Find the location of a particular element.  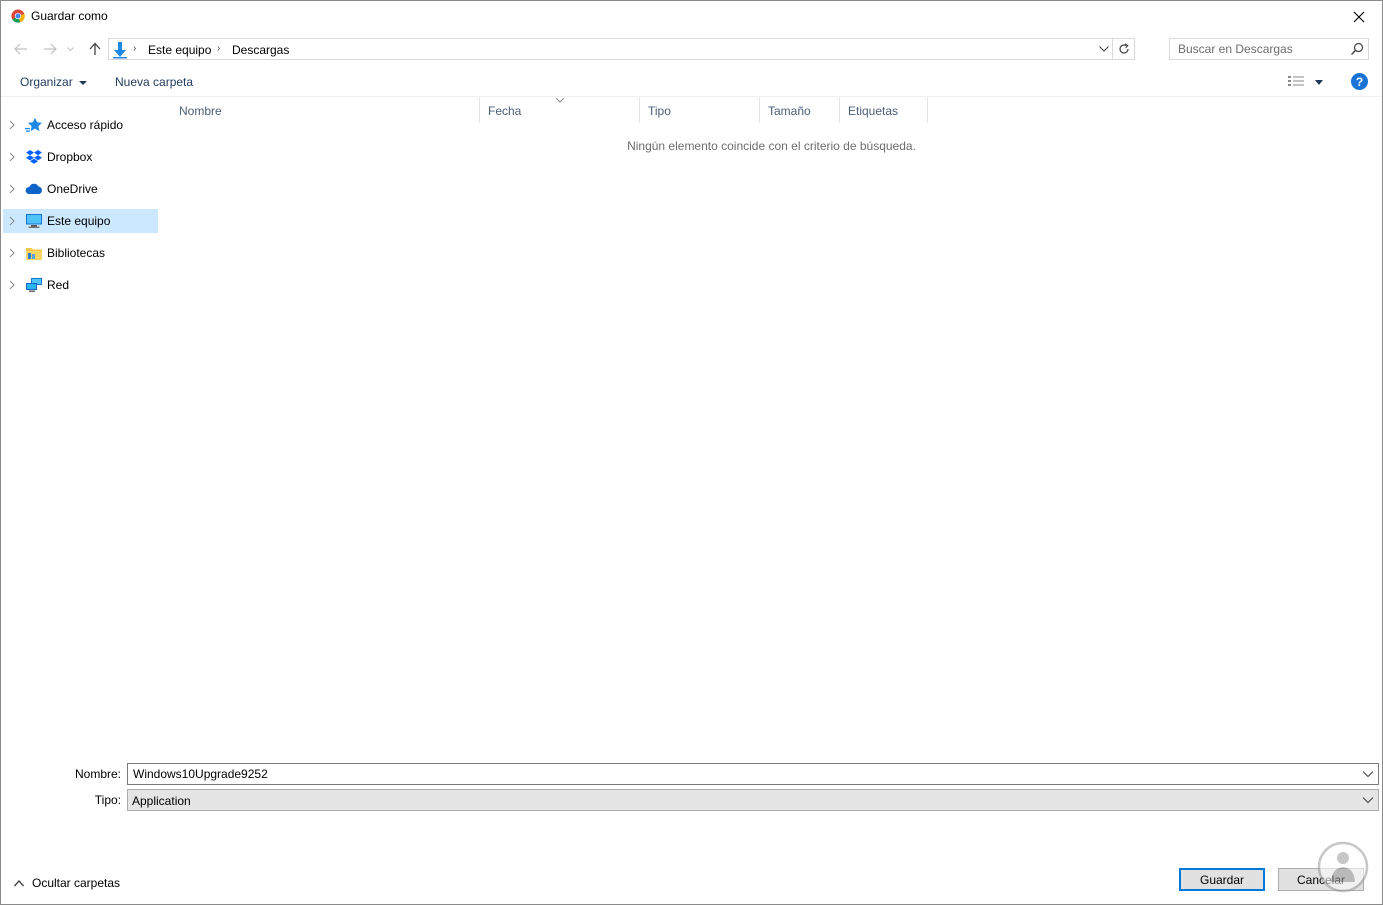

dialog-title: Guardar como is located at coordinates (69, 16).